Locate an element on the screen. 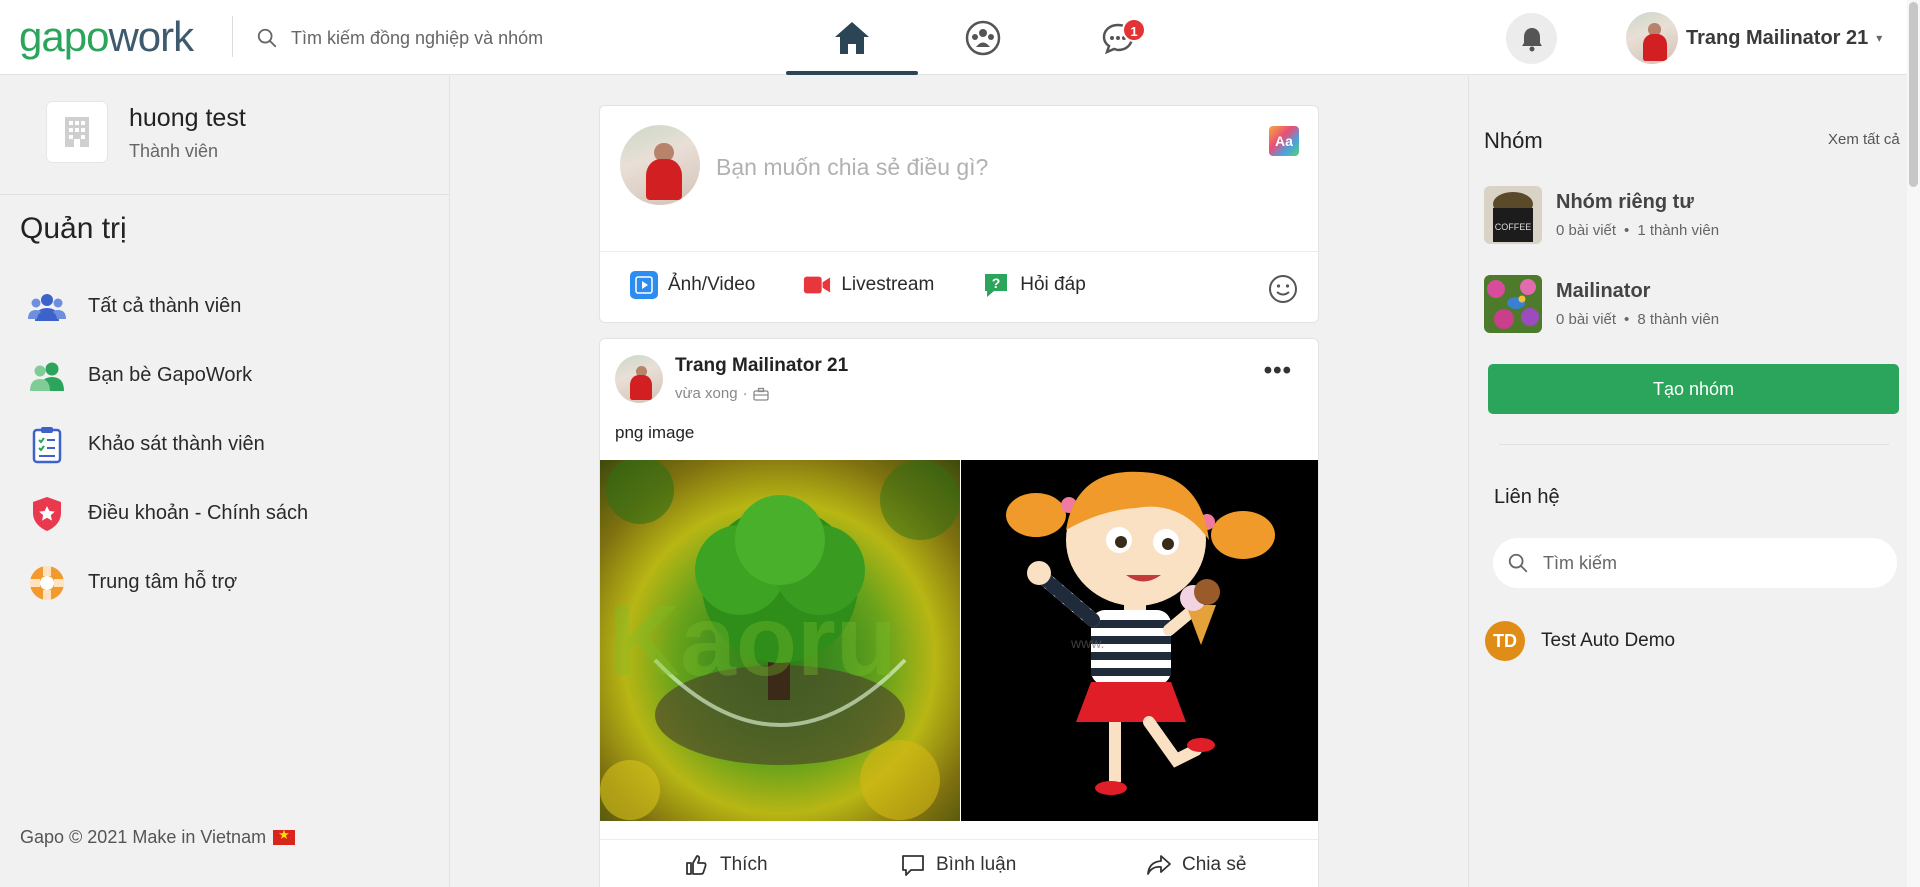  menu-item-label: Bạn bè GapoWork is located at coordinates (170, 375).